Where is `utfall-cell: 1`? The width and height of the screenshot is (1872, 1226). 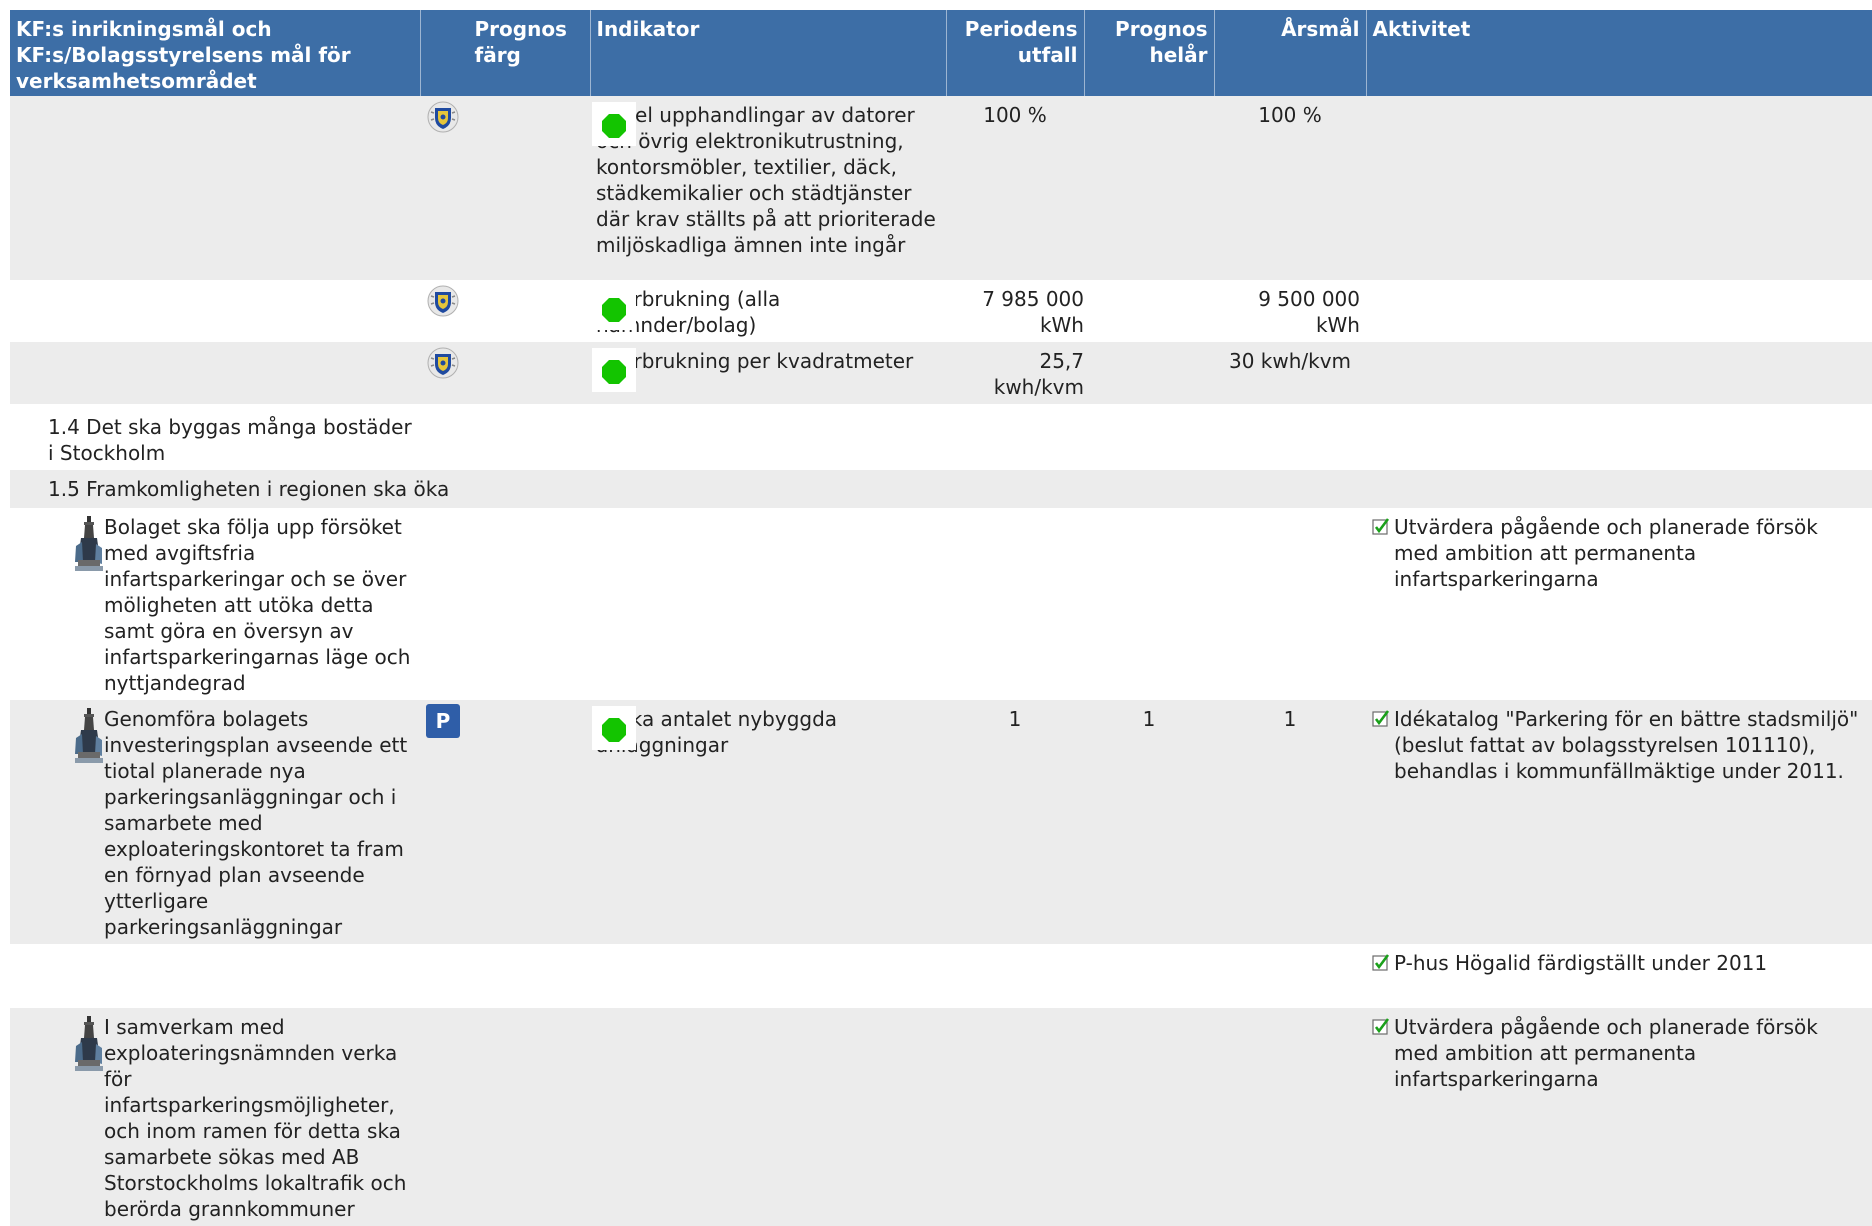 utfall-cell: 1 is located at coordinates (1015, 822).